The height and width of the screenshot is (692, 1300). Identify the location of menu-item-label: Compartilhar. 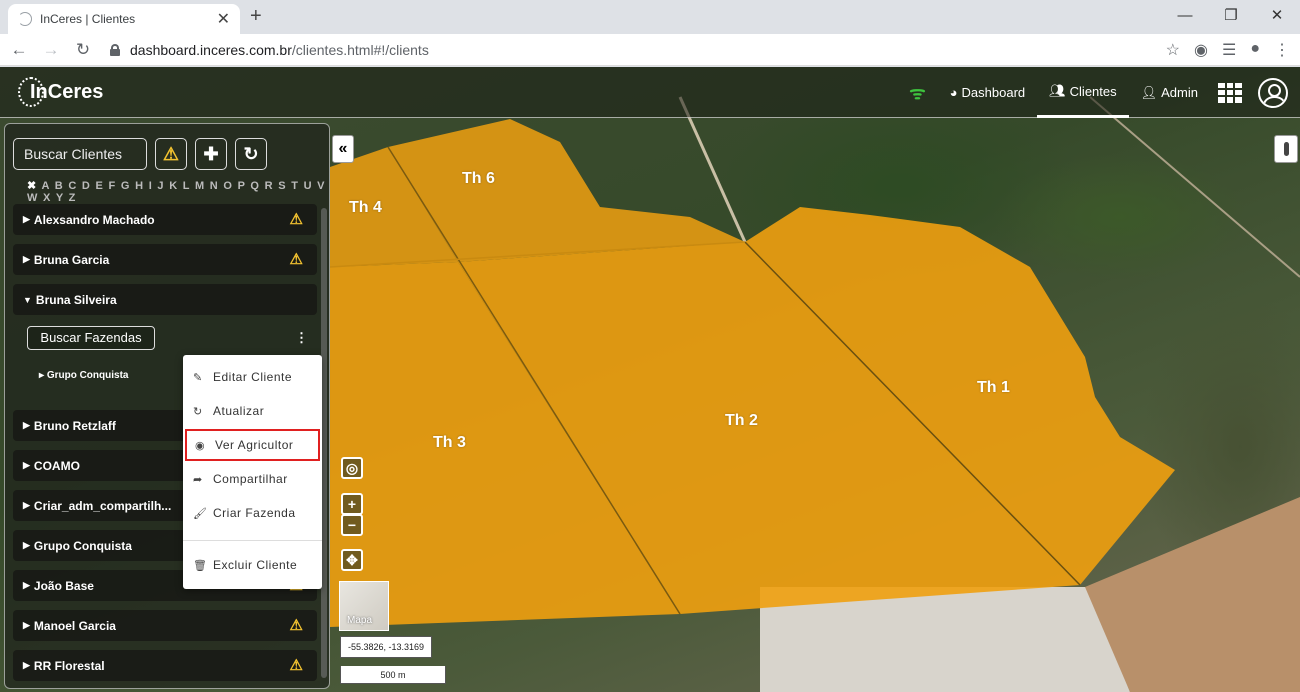
(250, 479).